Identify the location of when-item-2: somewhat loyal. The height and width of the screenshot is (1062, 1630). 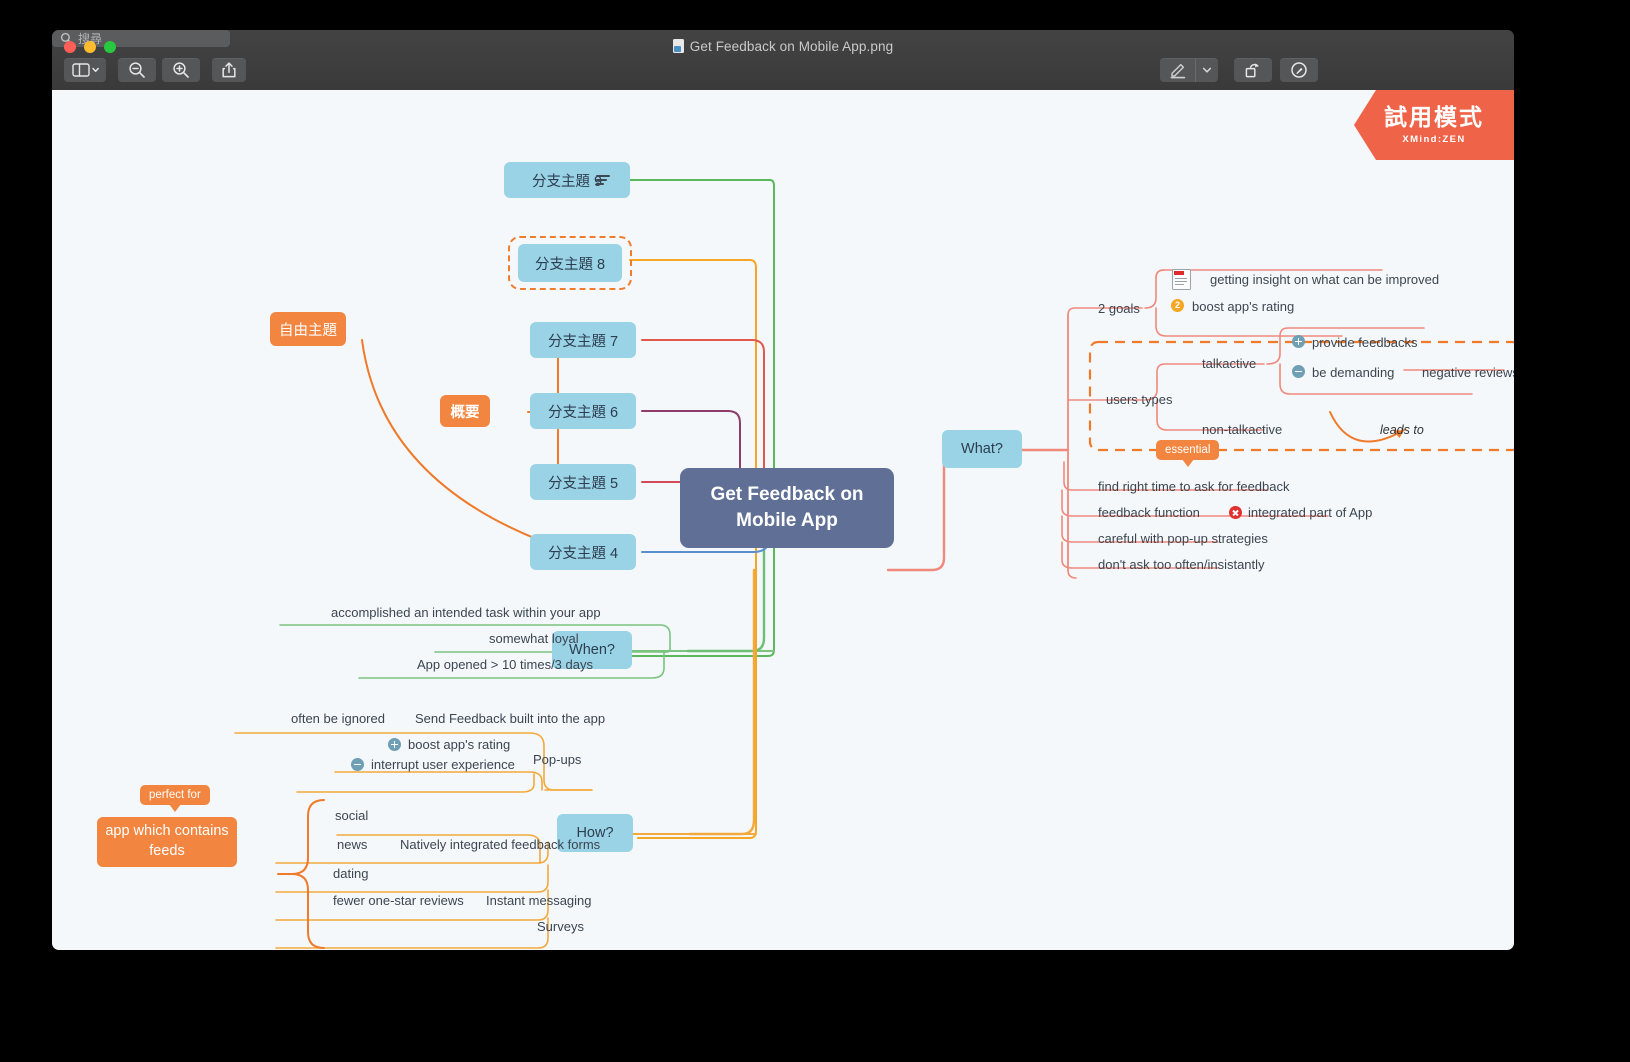
(534, 638).